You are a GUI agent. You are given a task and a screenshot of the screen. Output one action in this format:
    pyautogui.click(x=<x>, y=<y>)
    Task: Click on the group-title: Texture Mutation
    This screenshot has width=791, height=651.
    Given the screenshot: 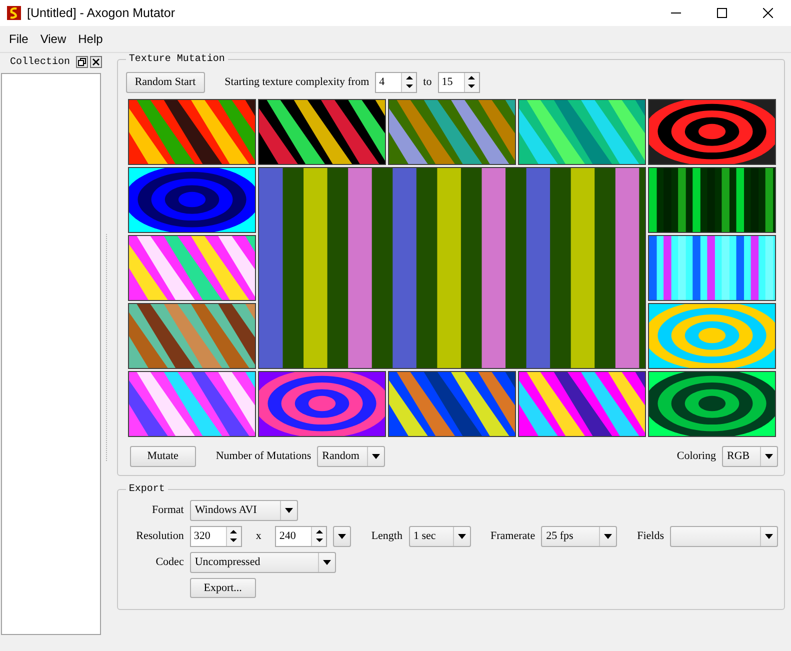 What is the action you would take?
    pyautogui.click(x=177, y=59)
    